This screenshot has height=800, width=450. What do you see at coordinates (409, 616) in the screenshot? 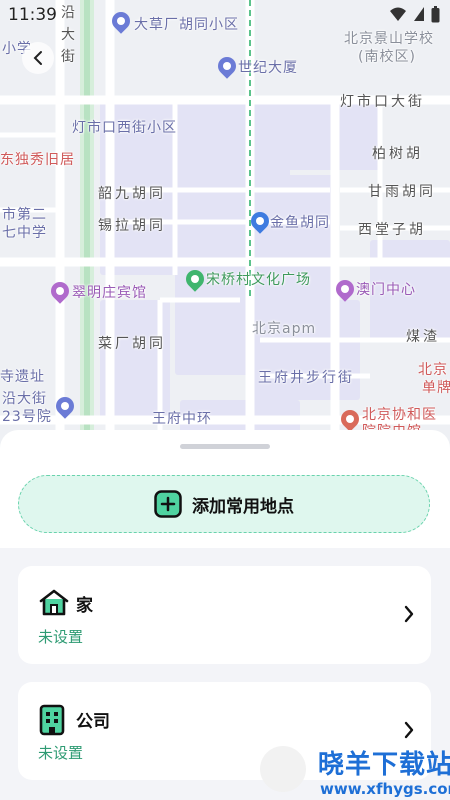
I see `chevron-right-icon` at bounding box center [409, 616].